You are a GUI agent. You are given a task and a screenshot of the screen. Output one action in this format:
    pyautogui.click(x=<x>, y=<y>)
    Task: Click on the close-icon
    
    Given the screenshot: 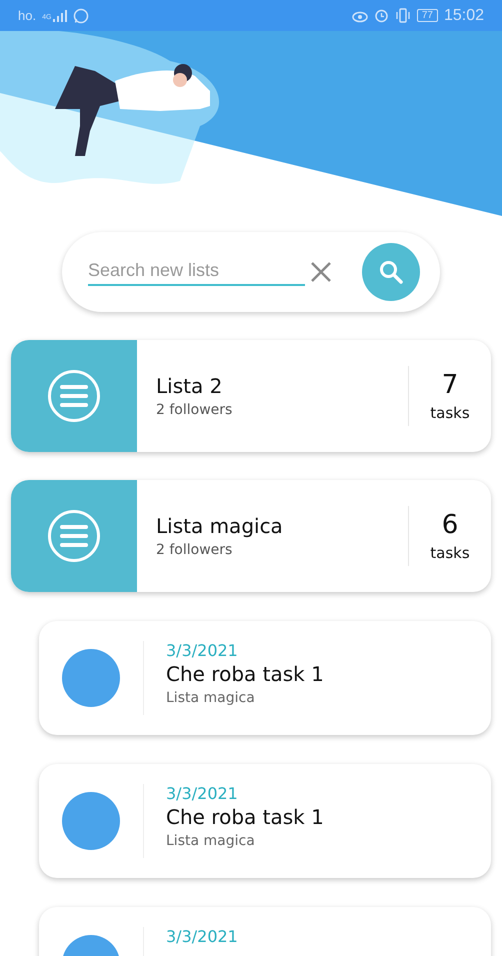 What is the action you would take?
    pyautogui.click(x=321, y=272)
    